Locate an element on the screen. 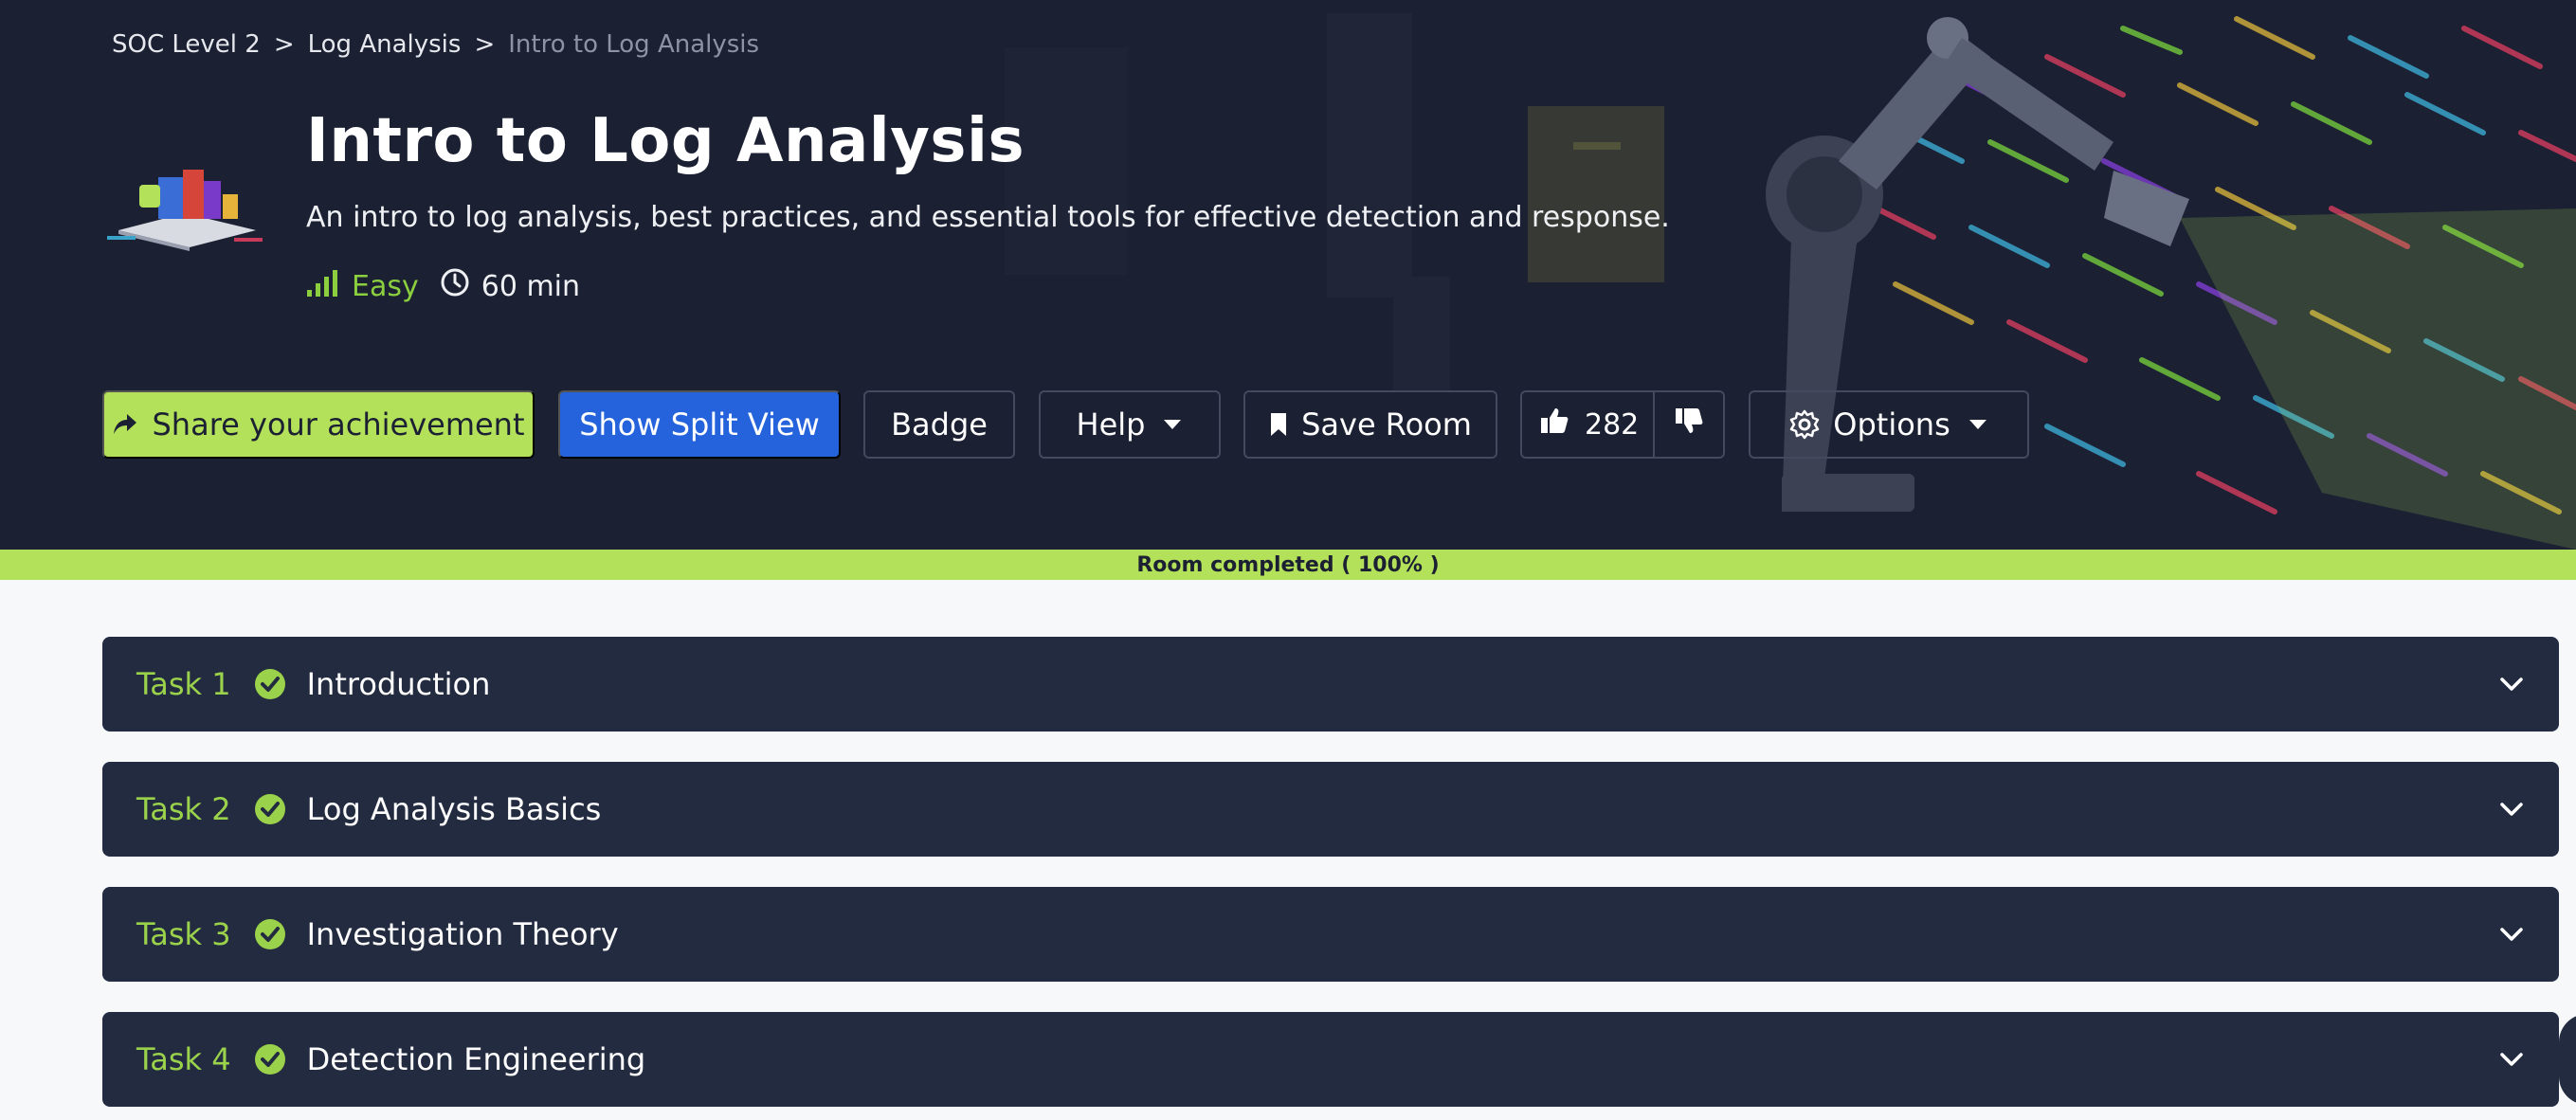 This screenshot has height=1120, width=2576. task-title: Detection Engineering is located at coordinates (476, 1059).